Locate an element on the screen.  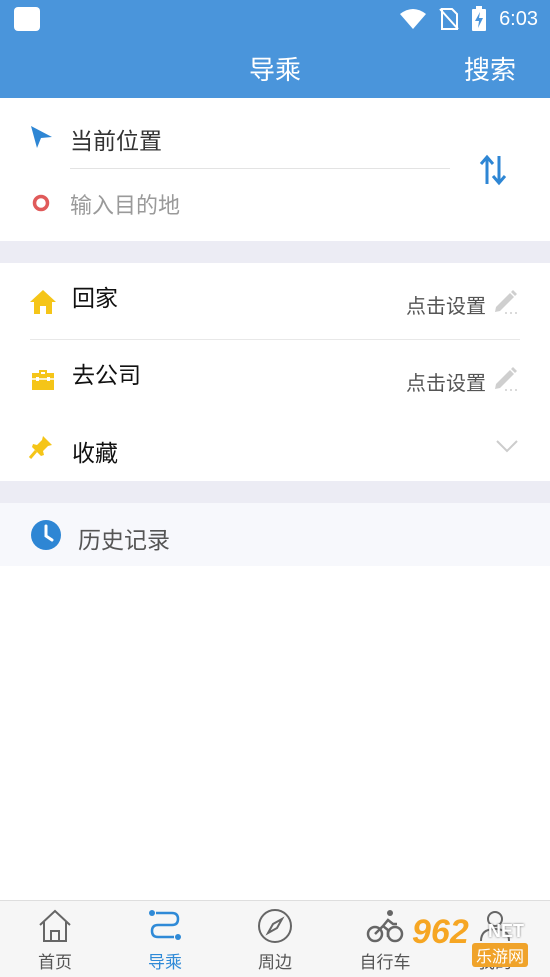
notification-icon is located at coordinates (27, 19).